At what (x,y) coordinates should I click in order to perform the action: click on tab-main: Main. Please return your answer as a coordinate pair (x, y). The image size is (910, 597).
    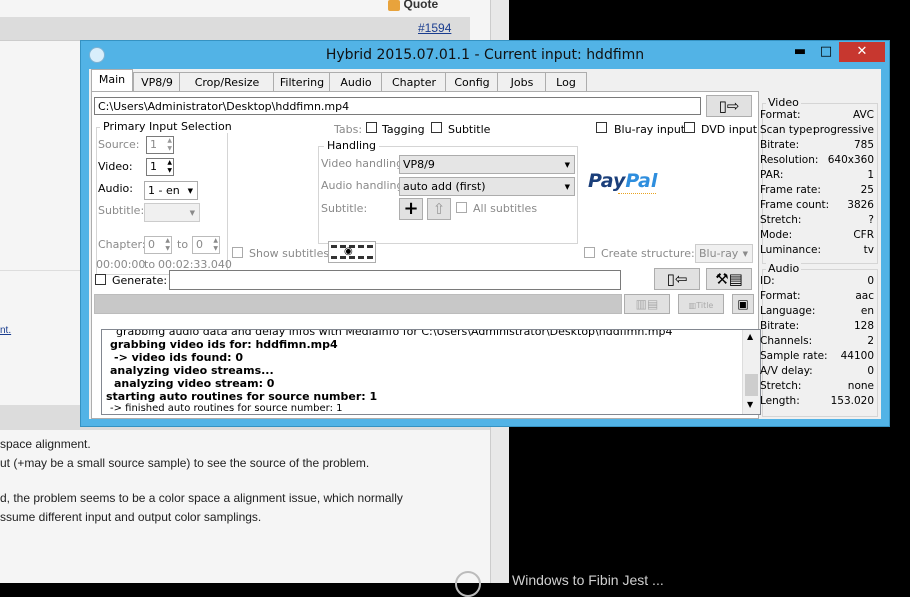
    Looking at the image, I should click on (112, 81).